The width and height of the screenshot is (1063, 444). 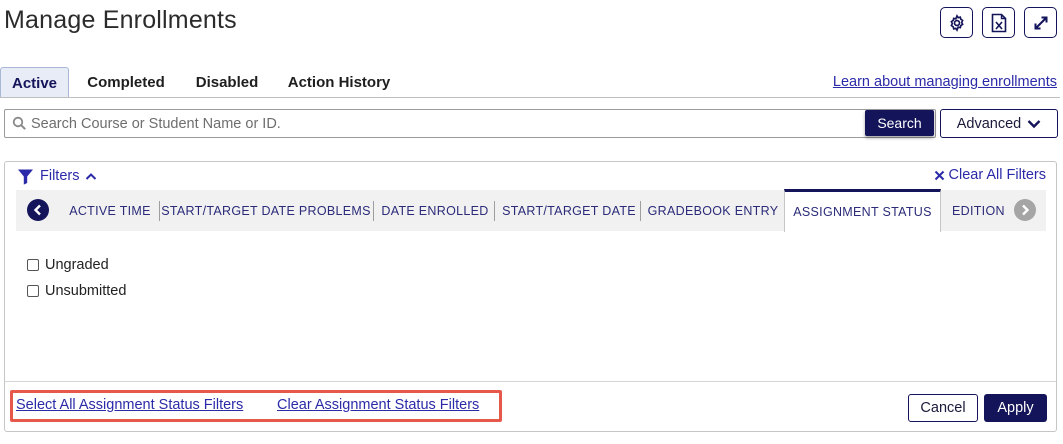 I want to click on excel-export-icon, so click(x=998, y=22).